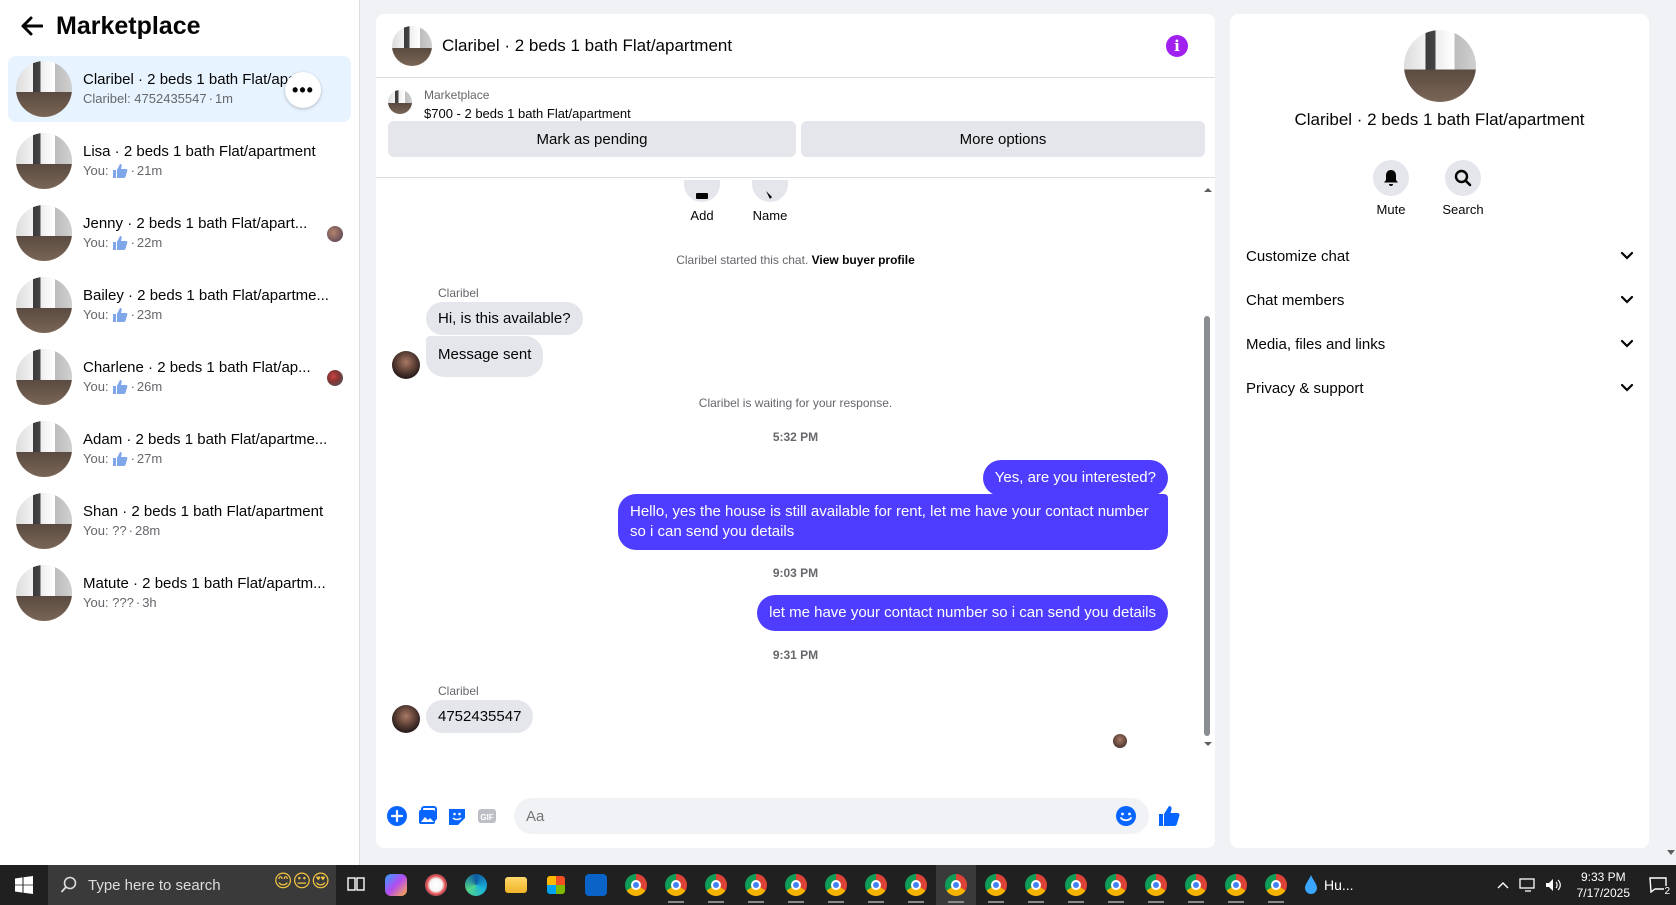 Image resolution: width=1676 pixels, height=905 pixels. Describe the element at coordinates (303, 90) in the screenshot. I see `conversation-more-button: •••` at that location.